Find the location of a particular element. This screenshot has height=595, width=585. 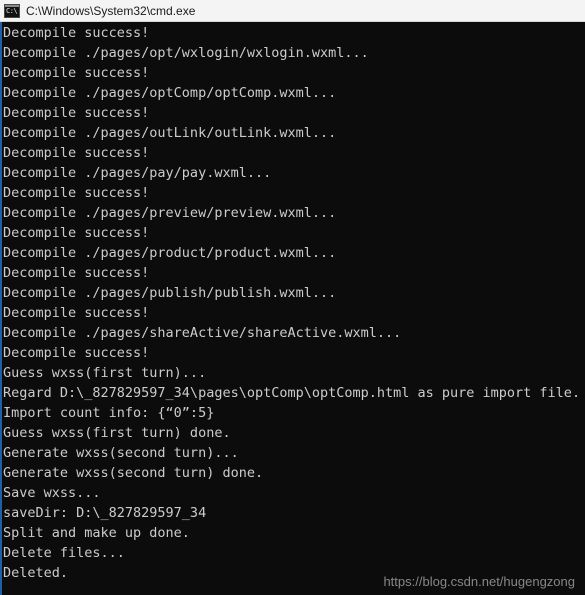

console-line: Deleted. is located at coordinates (36, 573).